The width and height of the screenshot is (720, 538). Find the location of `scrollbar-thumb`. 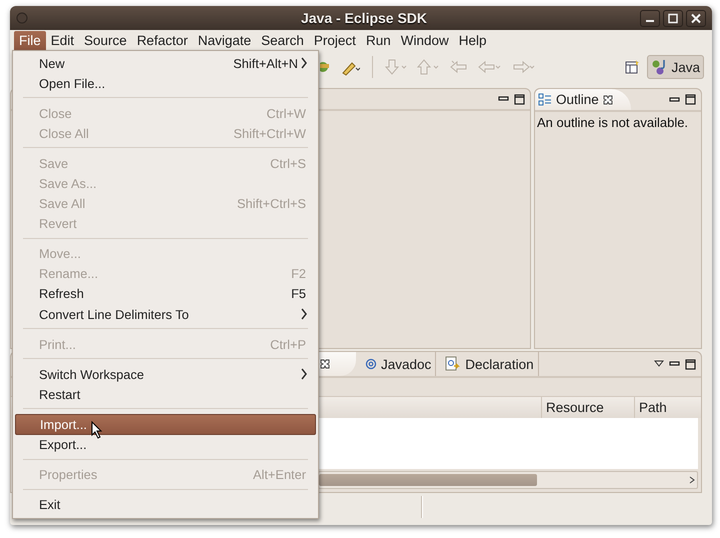

scrollbar-thumb is located at coordinates (428, 480).